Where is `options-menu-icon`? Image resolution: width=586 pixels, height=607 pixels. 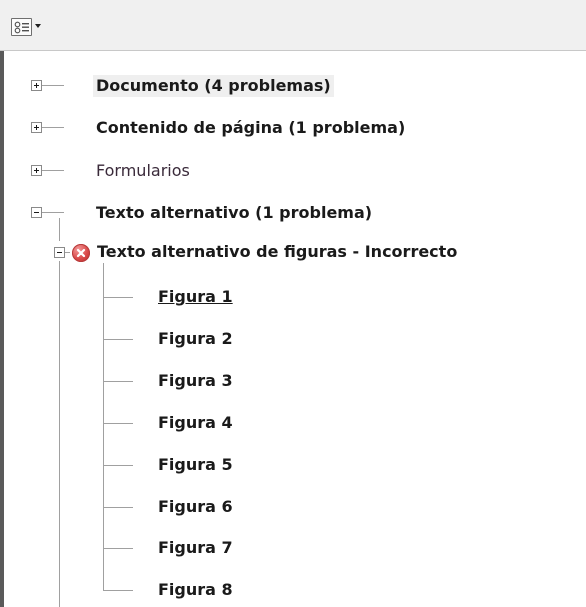 options-menu-icon is located at coordinates (21, 27).